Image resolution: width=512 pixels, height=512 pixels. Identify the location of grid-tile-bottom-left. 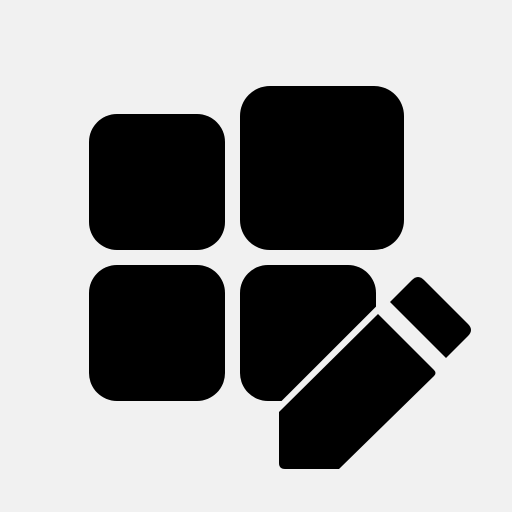
(157, 333).